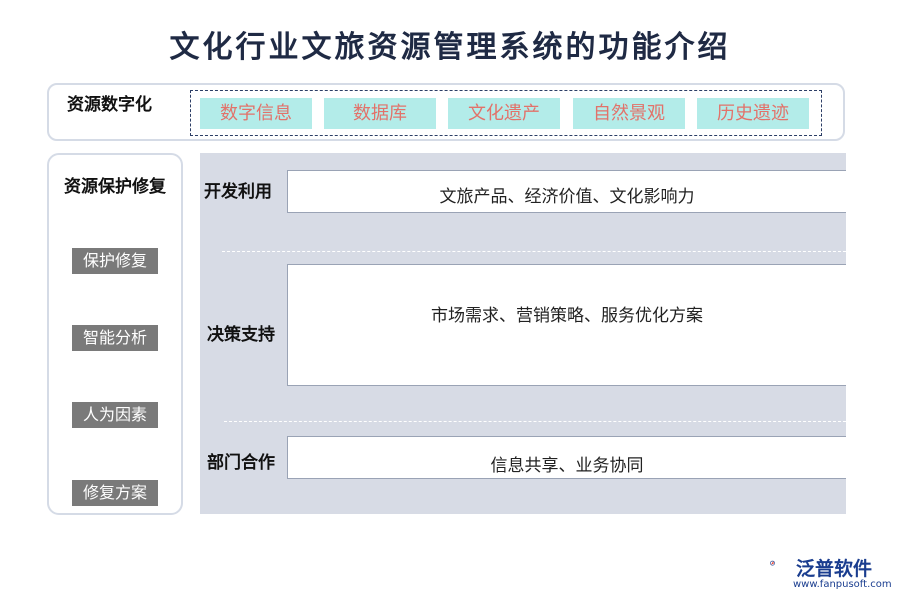 The height and width of the screenshot is (600, 900). Describe the element at coordinates (256, 113) in the screenshot. I see `chip-digital-info: 数字信息` at that location.